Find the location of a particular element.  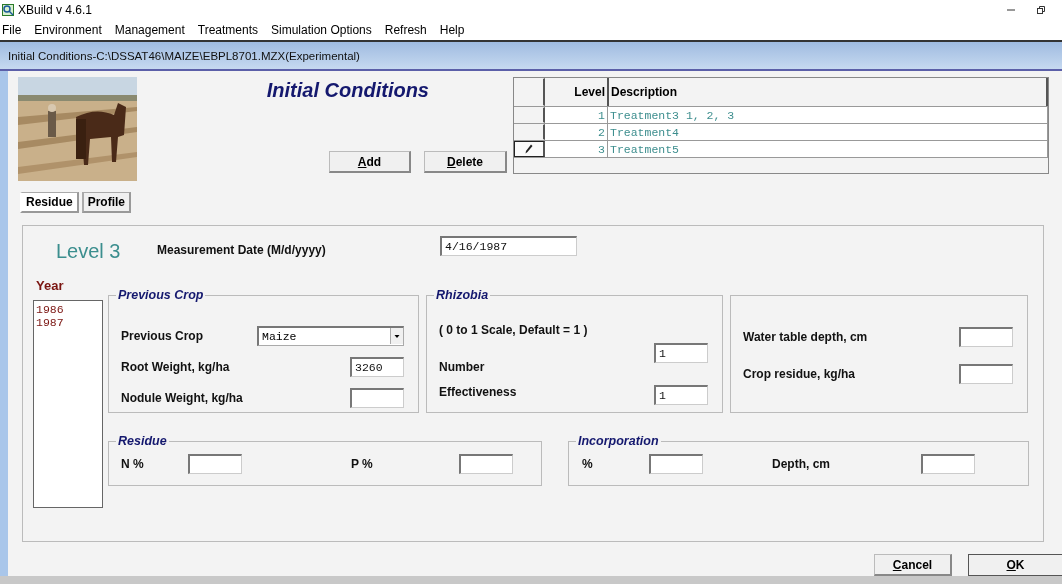

table-cell: 2 is located at coordinates (576, 132).